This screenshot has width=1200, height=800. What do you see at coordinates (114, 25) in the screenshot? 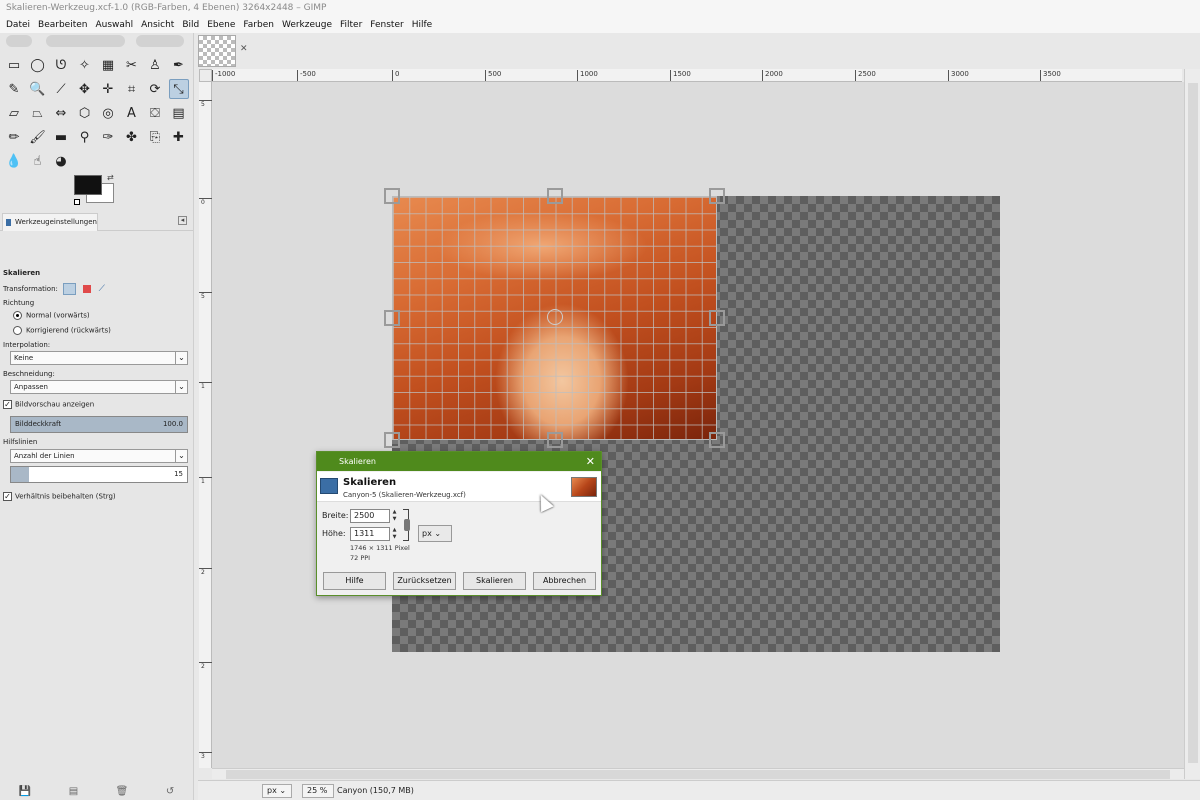
I see `menu-item-auswahl: Auswahl` at bounding box center [114, 25].